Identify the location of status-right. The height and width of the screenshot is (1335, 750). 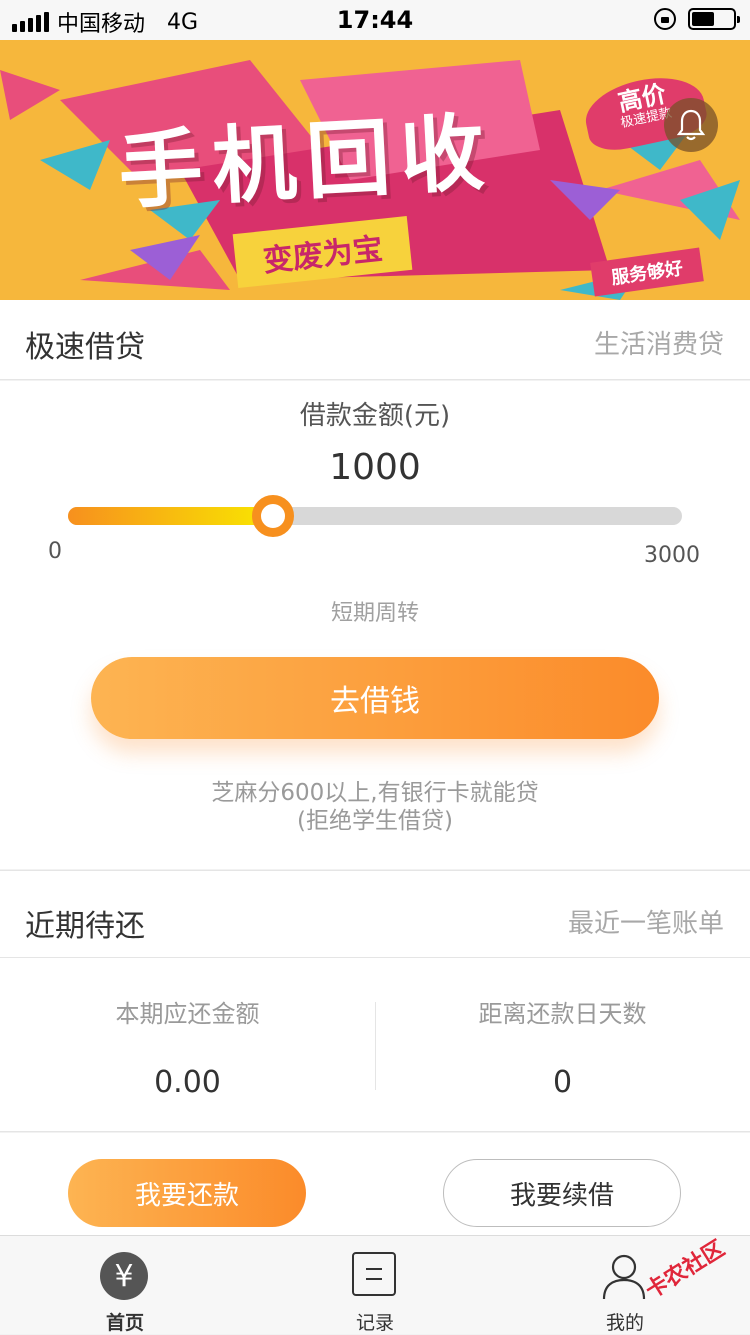
(697, 19).